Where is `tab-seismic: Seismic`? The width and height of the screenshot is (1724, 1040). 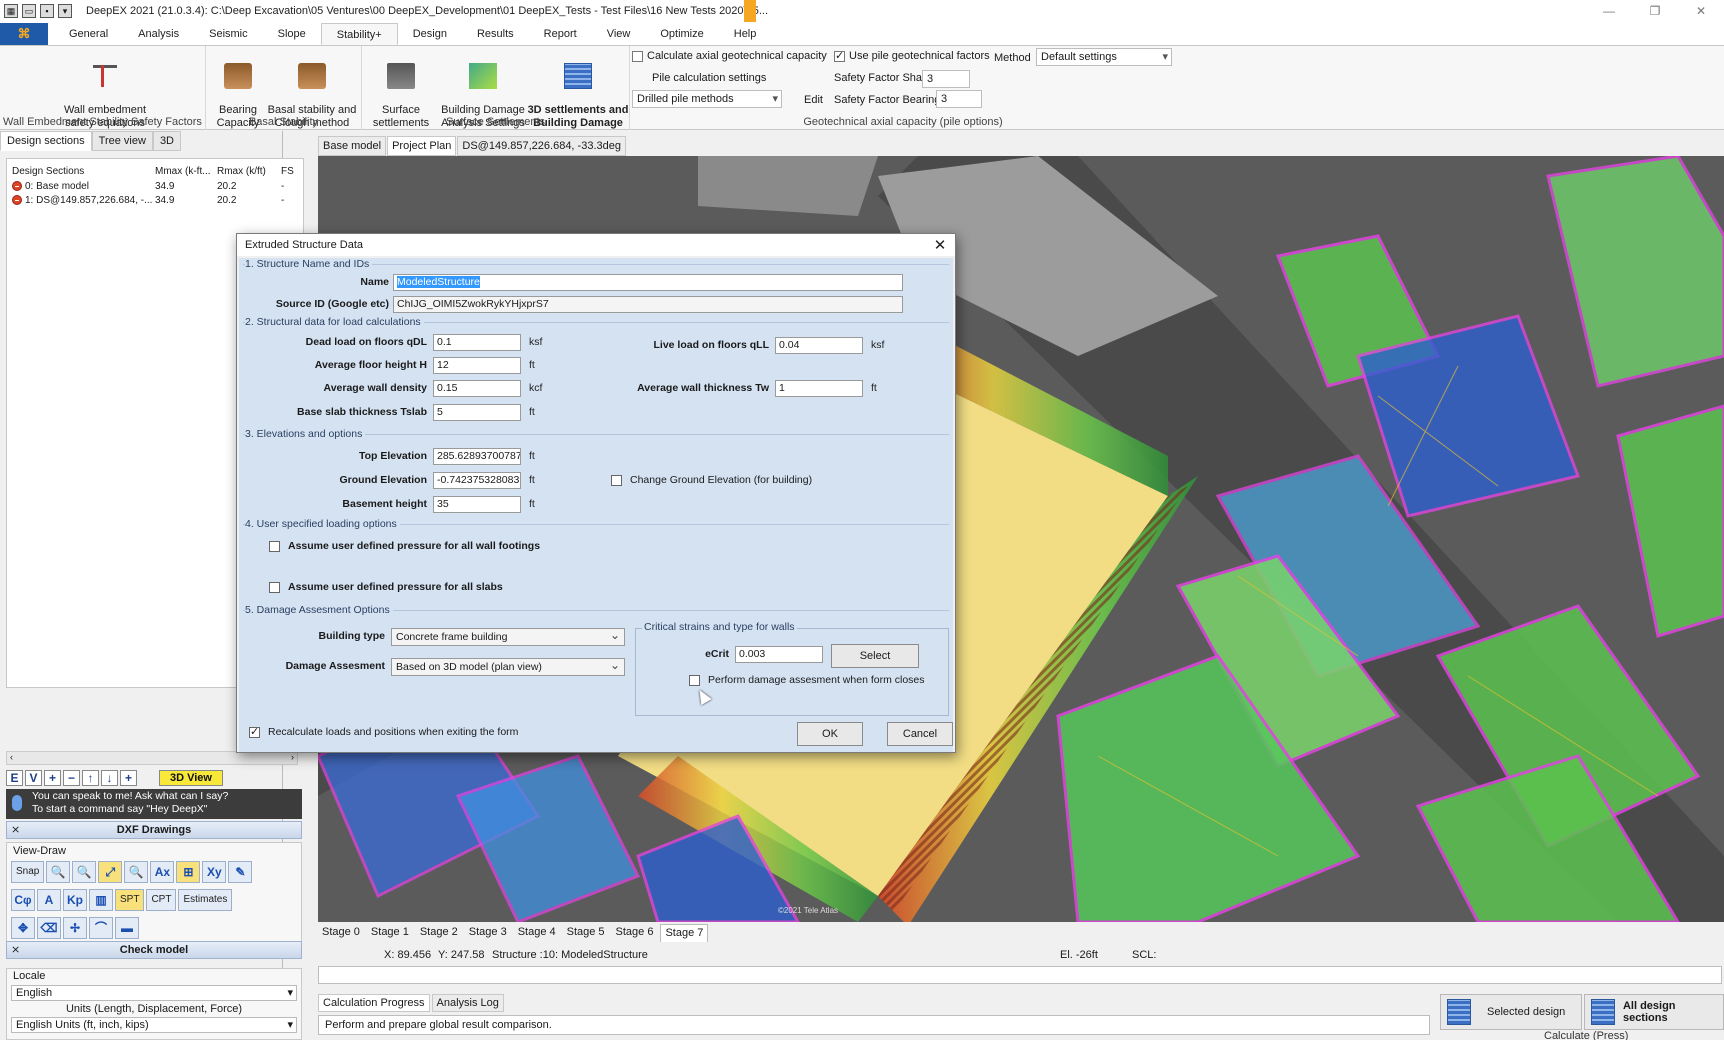 tab-seismic: Seismic is located at coordinates (228, 34).